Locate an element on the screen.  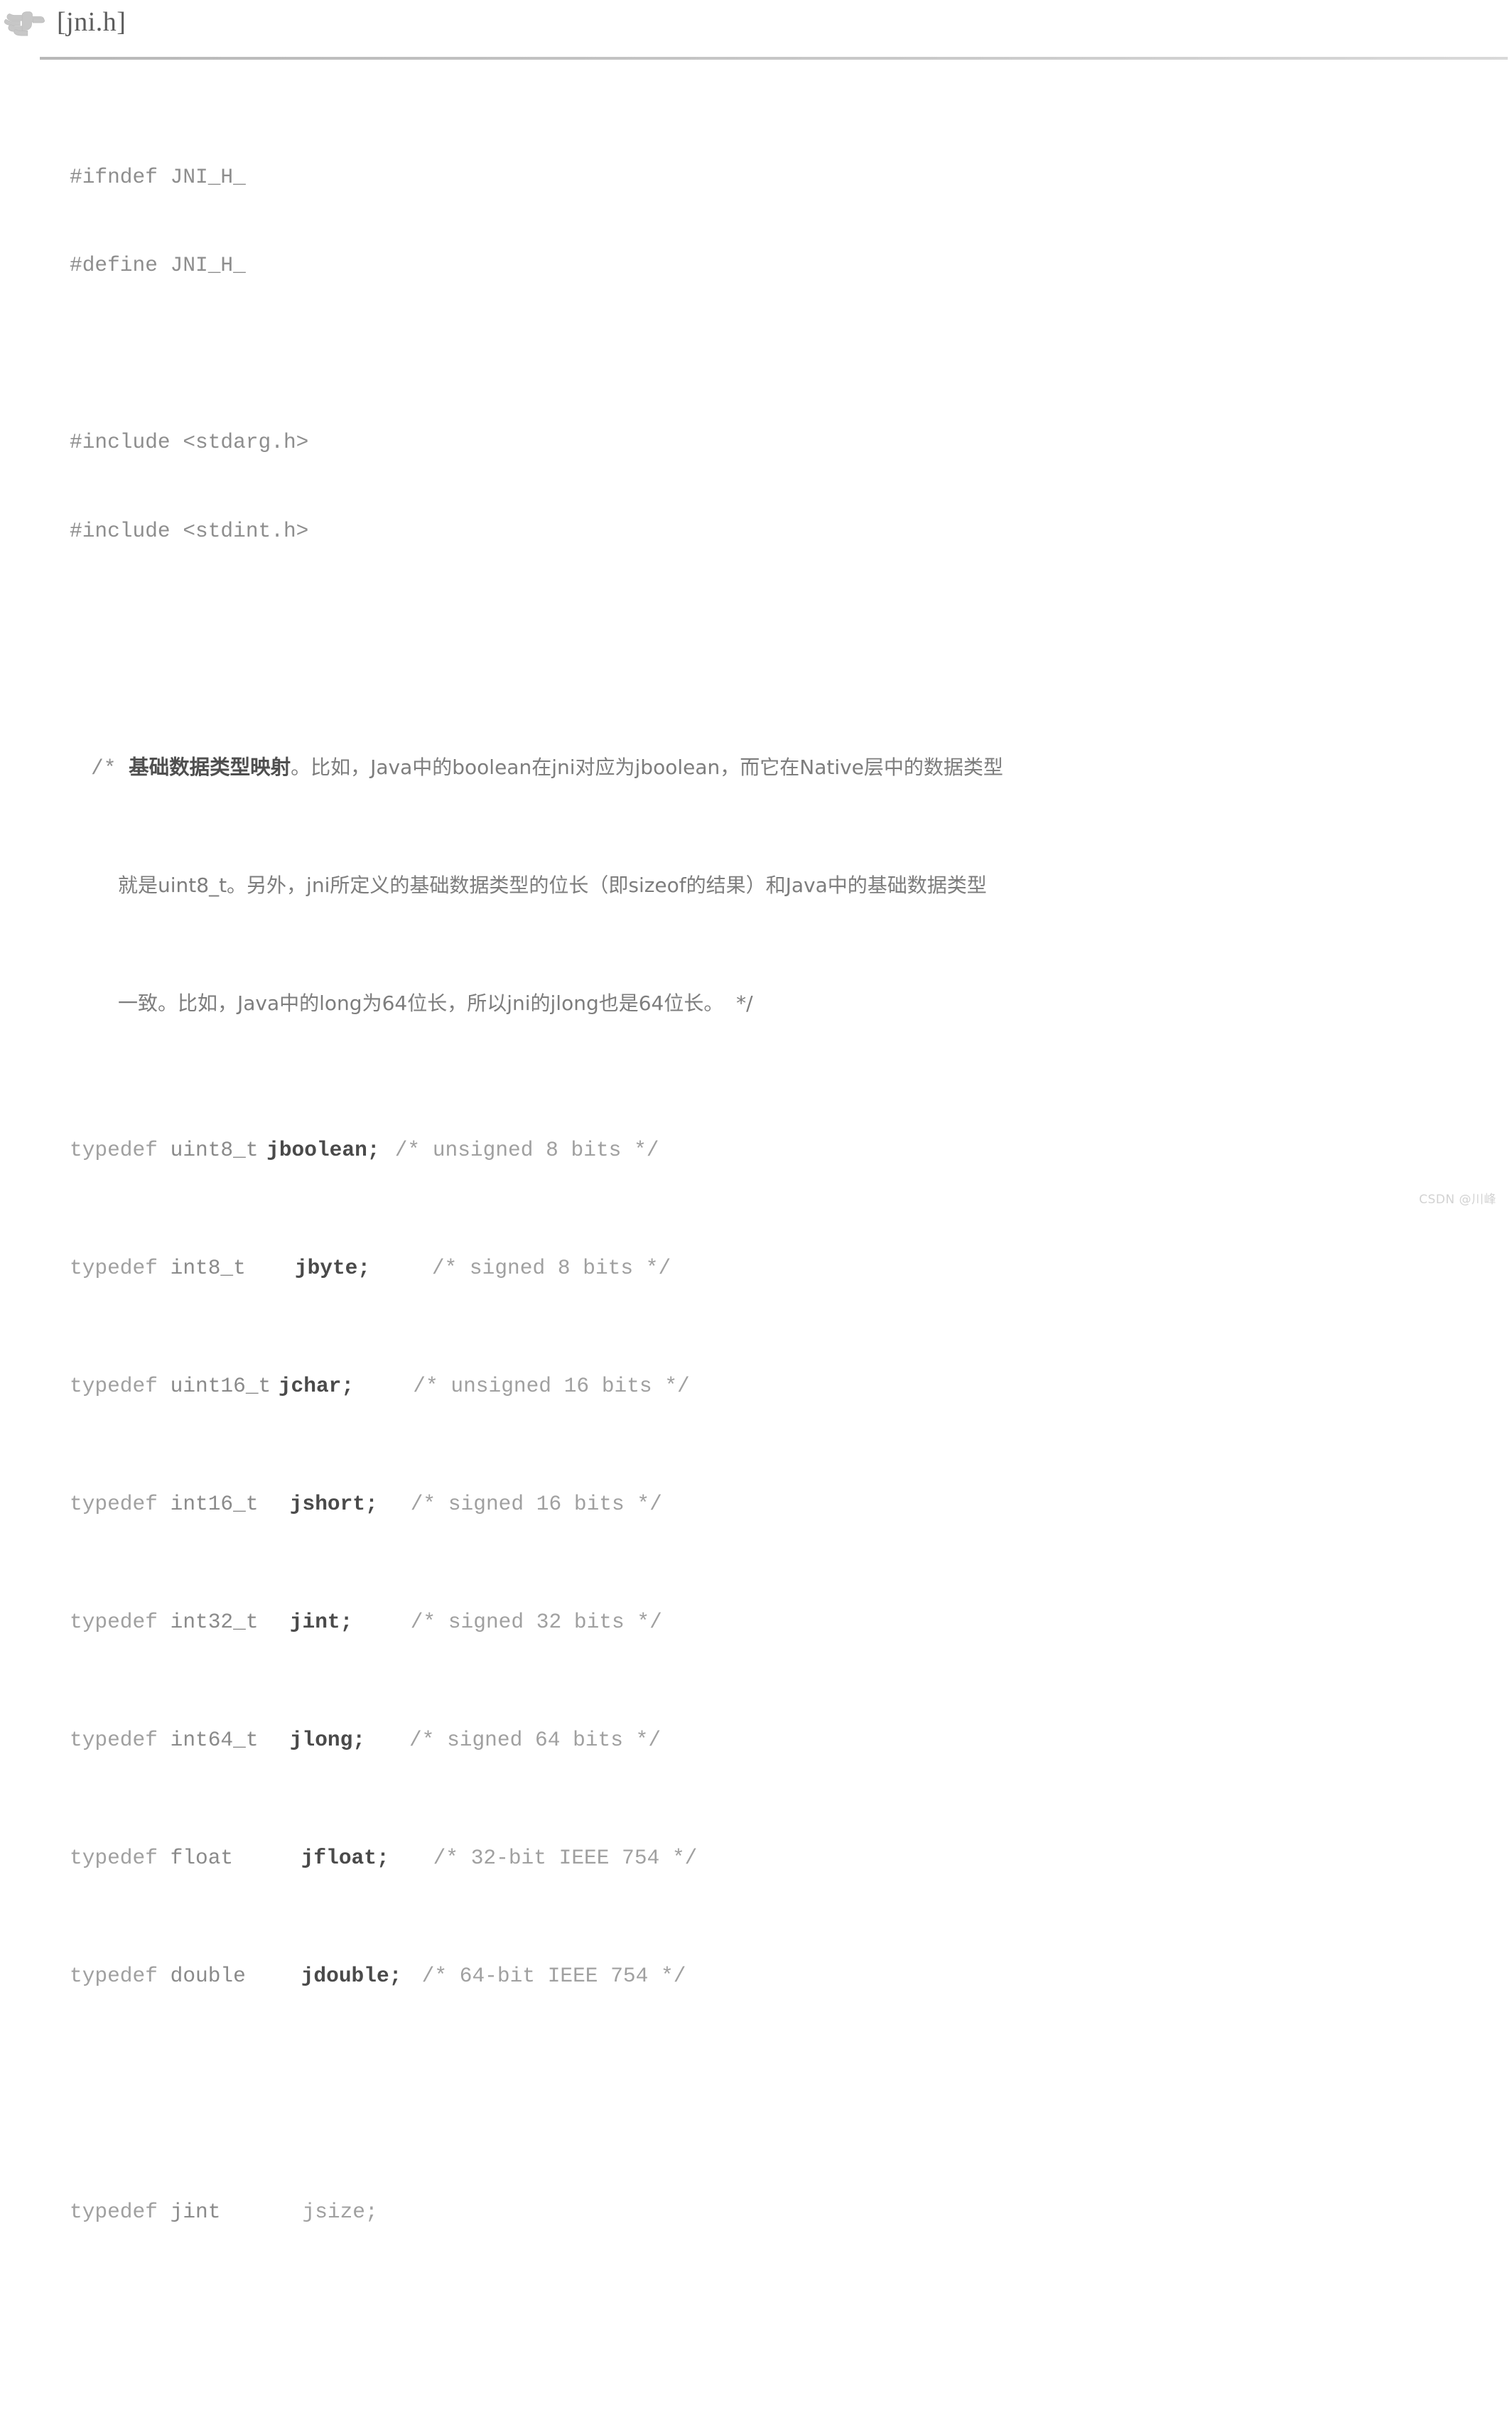
typedef-comment: /* signed 16 bits */ is located at coordinates (536, 1504).